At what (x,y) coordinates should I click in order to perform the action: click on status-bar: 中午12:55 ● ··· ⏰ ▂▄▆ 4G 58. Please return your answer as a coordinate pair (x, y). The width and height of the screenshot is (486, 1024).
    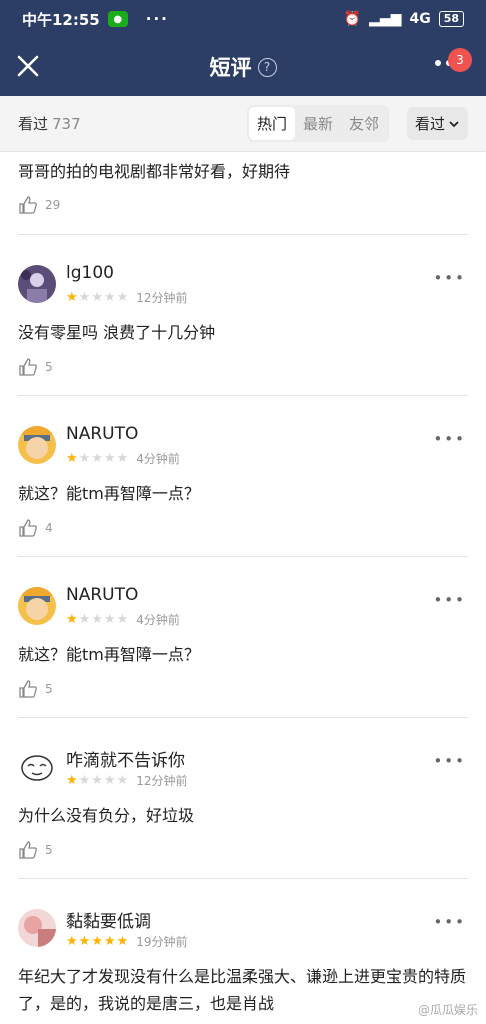
    Looking at the image, I should click on (243, 19).